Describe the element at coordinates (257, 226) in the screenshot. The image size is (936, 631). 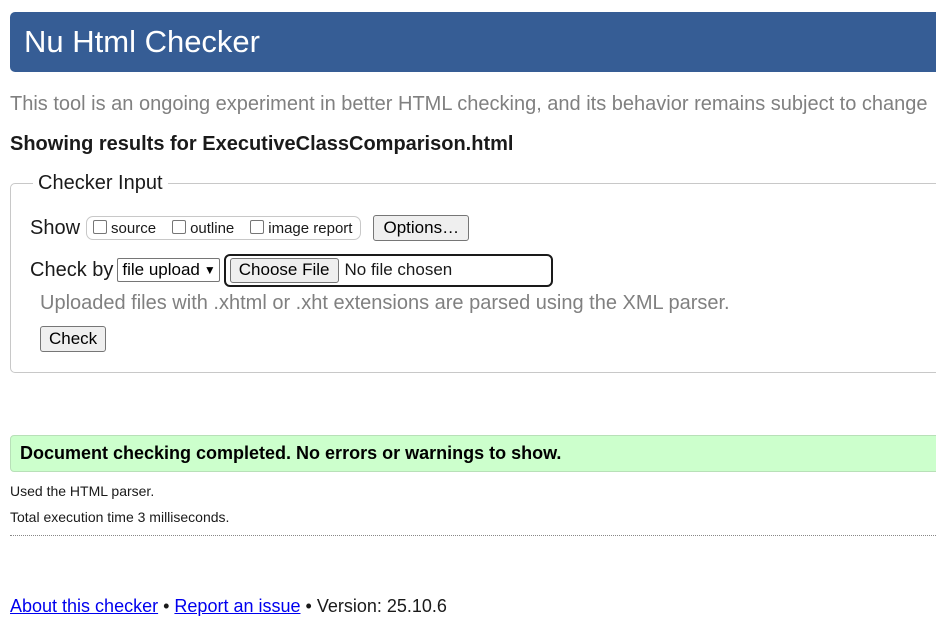
I see `image-report-checkbox` at that location.